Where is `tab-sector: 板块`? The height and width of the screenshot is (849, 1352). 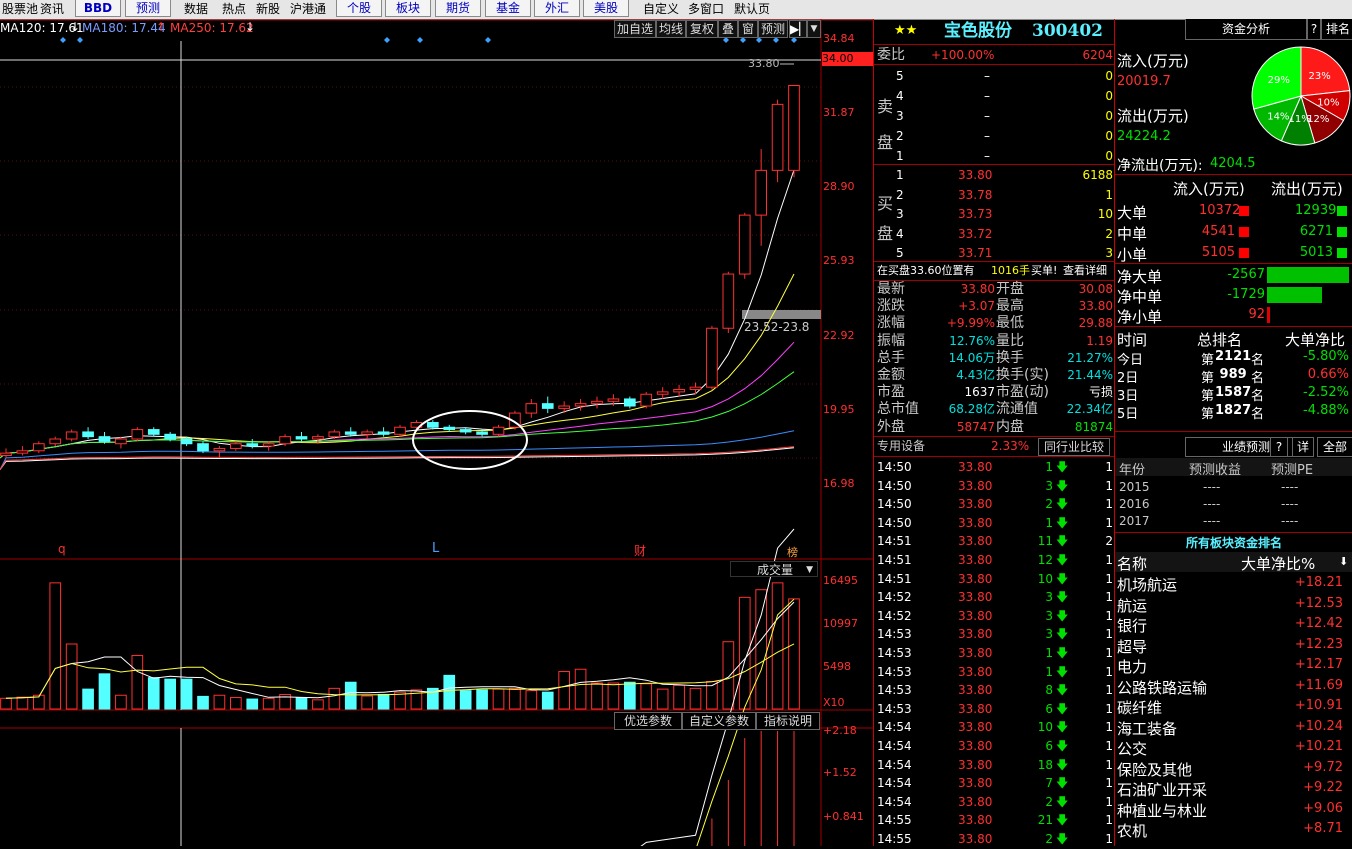
tab-sector: 板块 is located at coordinates (408, 8).